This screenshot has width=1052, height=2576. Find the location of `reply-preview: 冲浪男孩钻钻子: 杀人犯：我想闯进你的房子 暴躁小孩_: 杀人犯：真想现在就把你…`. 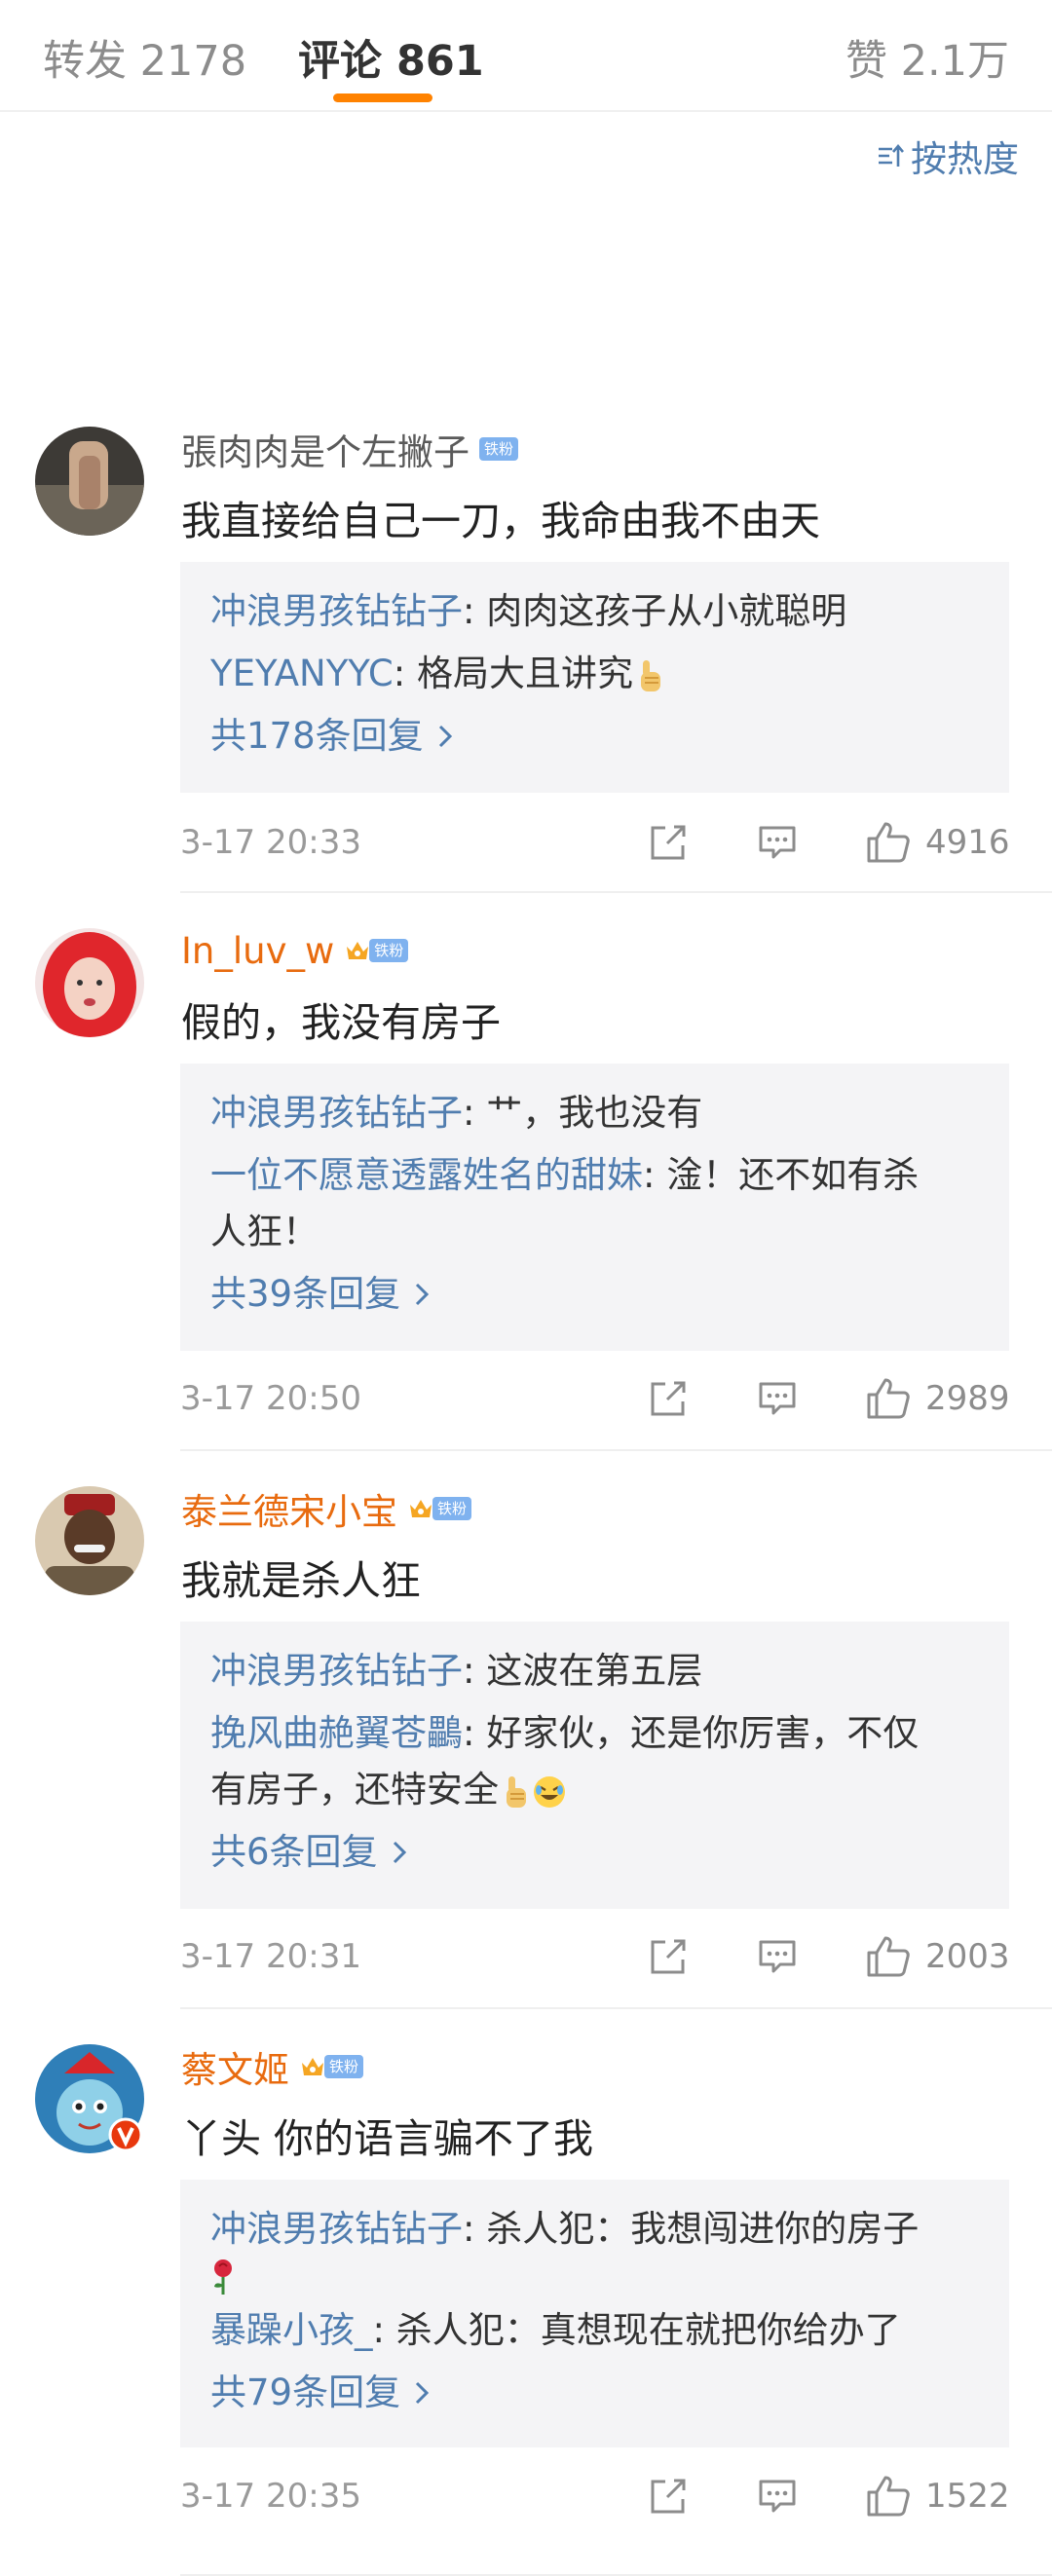

reply-preview: 冲浪男孩钻钻子: 杀人犯：我想闯进你的房子 暴躁小孩_: 杀人犯：真想现在就把你… is located at coordinates (594, 2313).